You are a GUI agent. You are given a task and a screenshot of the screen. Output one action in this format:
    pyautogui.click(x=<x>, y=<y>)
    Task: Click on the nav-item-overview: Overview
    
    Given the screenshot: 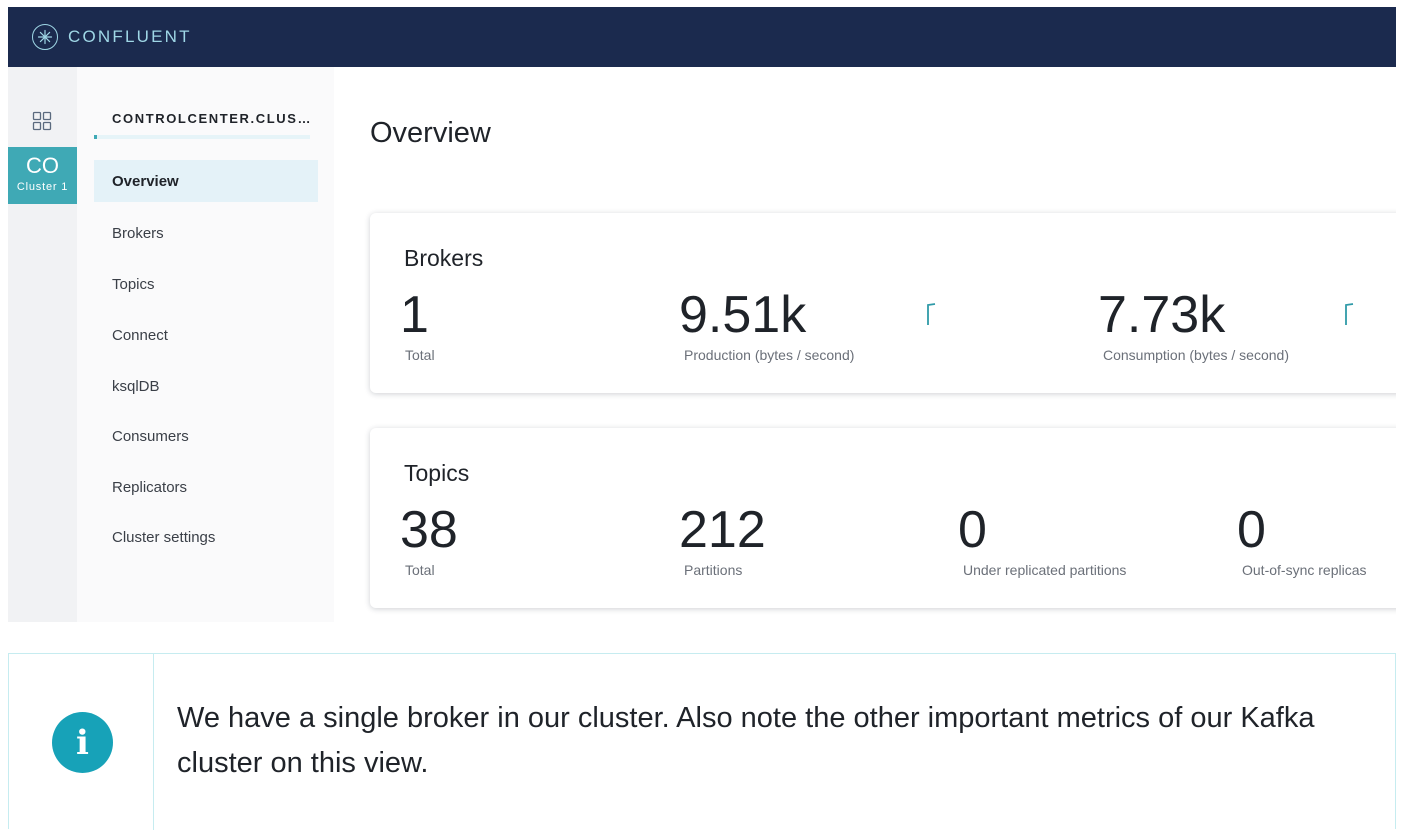 What is the action you would take?
    pyautogui.click(x=206, y=181)
    